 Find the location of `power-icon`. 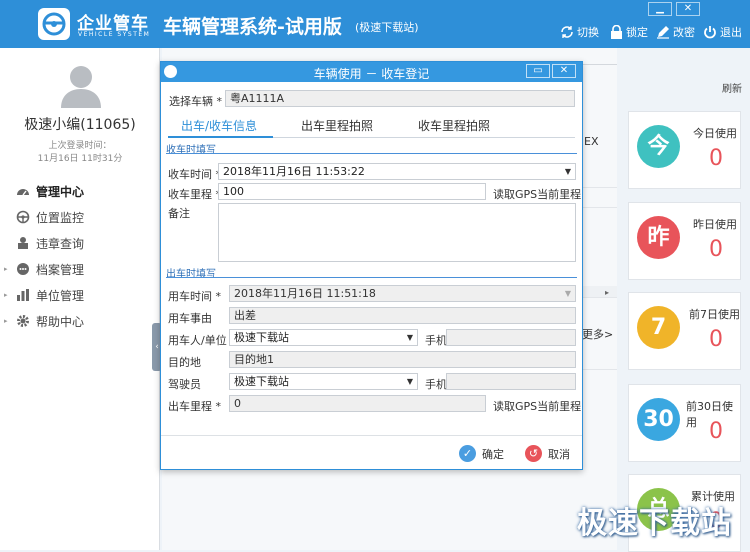

power-icon is located at coordinates (710, 32).